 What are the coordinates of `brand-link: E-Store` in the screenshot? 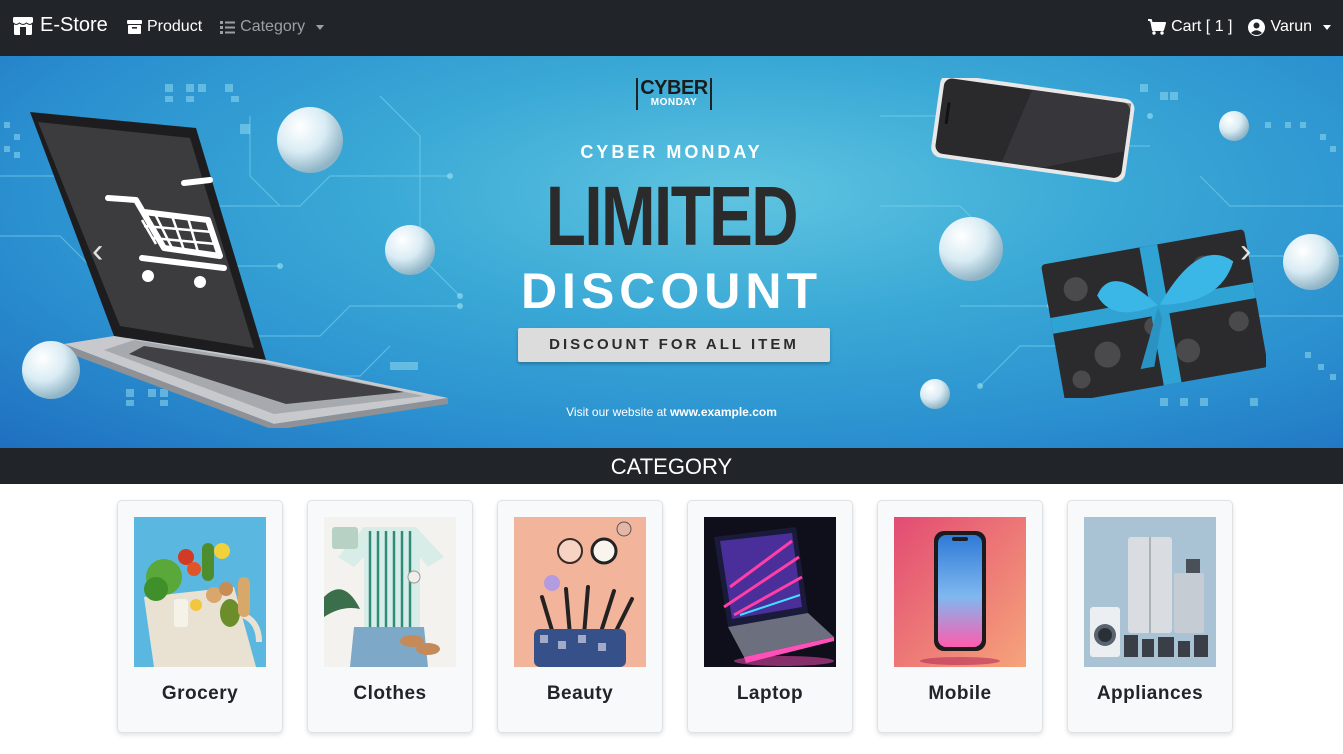 It's located at (60, 25).